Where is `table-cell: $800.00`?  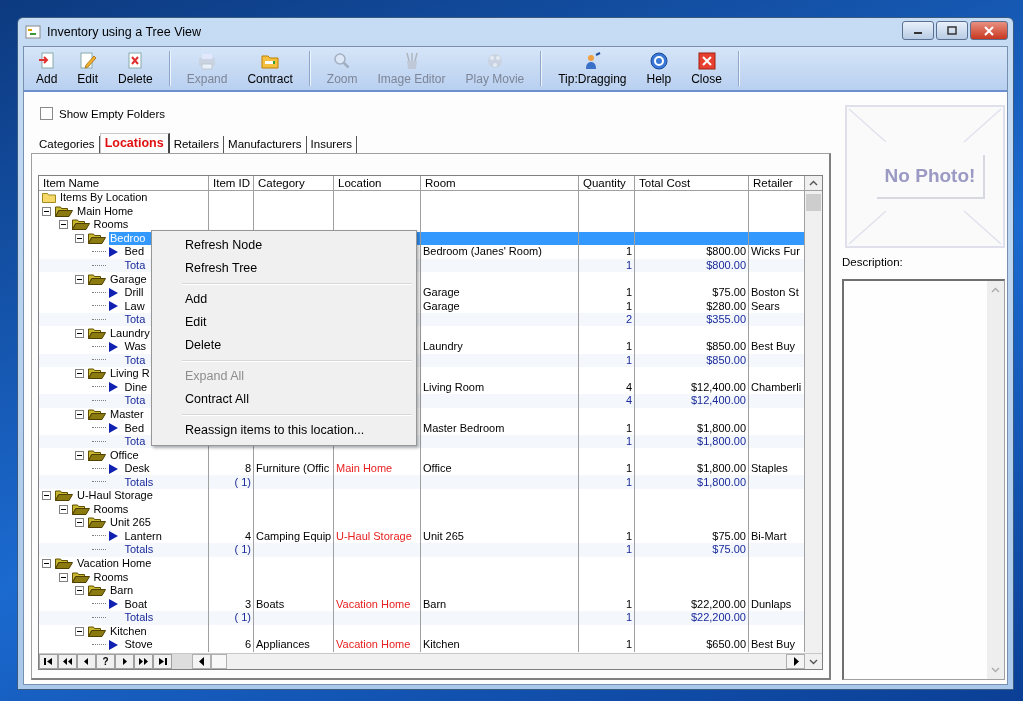 table-cell: $800.00 is located at coordinates (726, 265).